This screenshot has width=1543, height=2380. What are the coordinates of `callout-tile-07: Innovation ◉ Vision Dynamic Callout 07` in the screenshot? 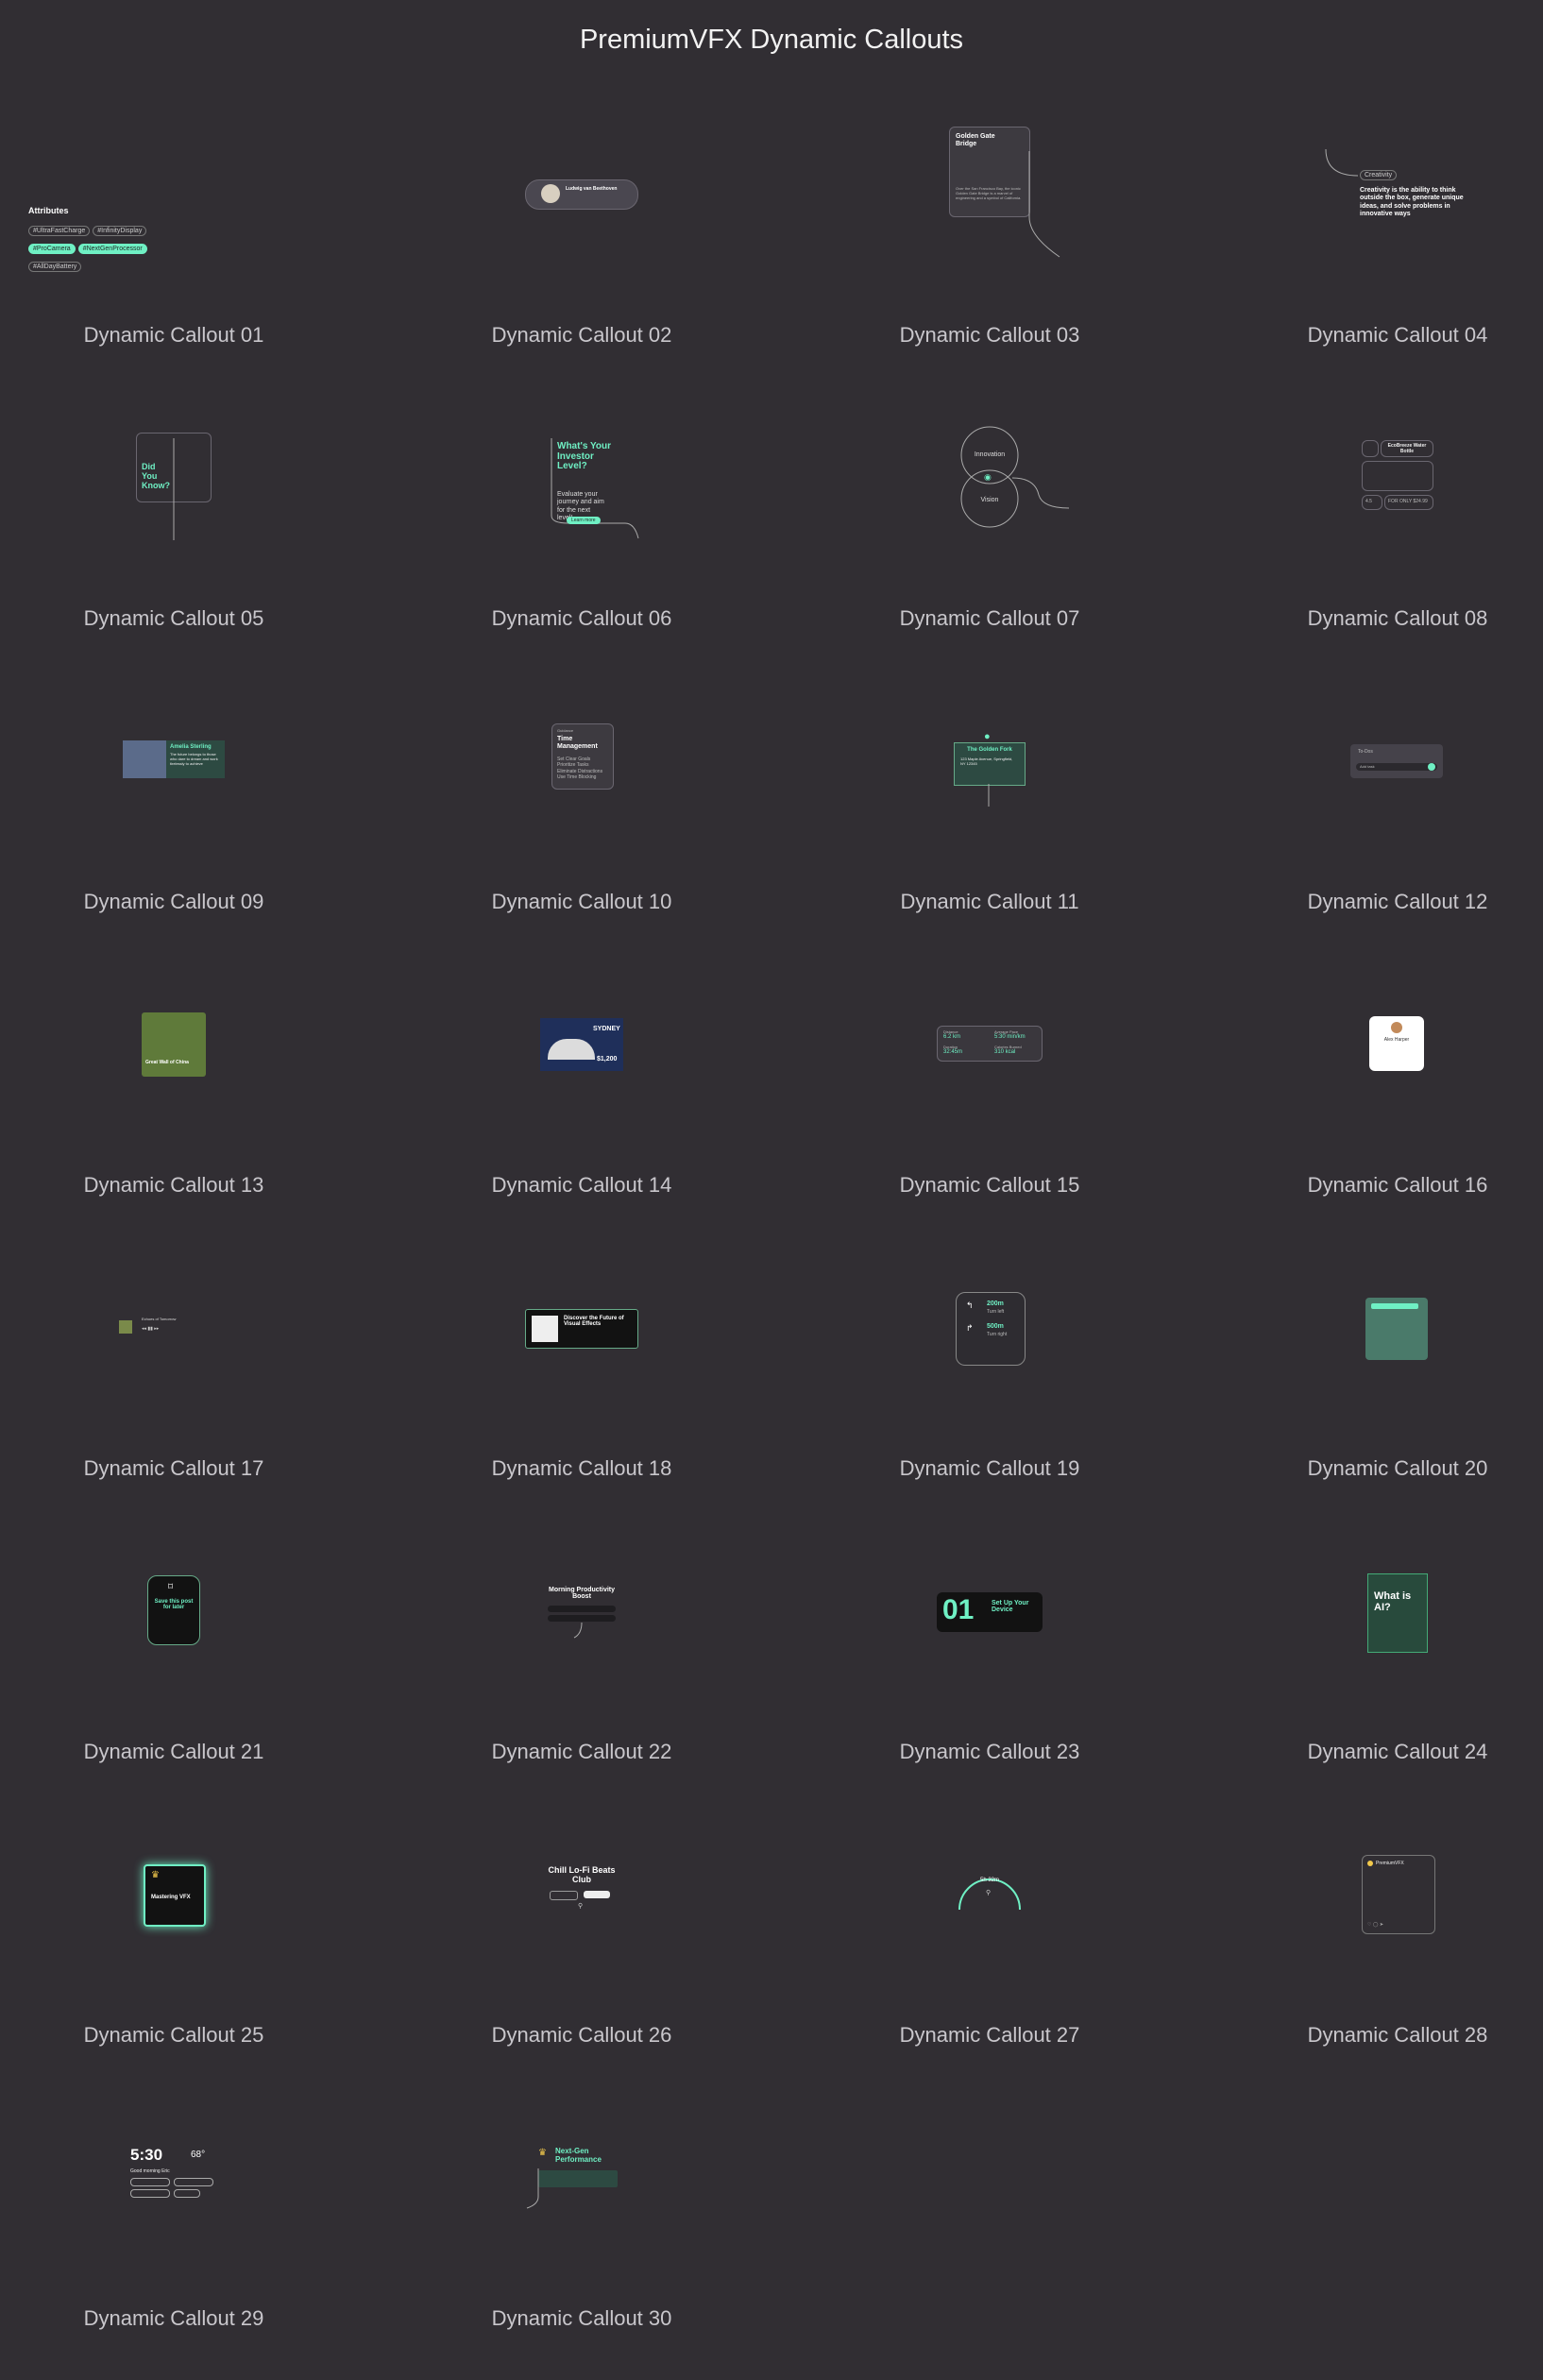 It's located at (990, 538).